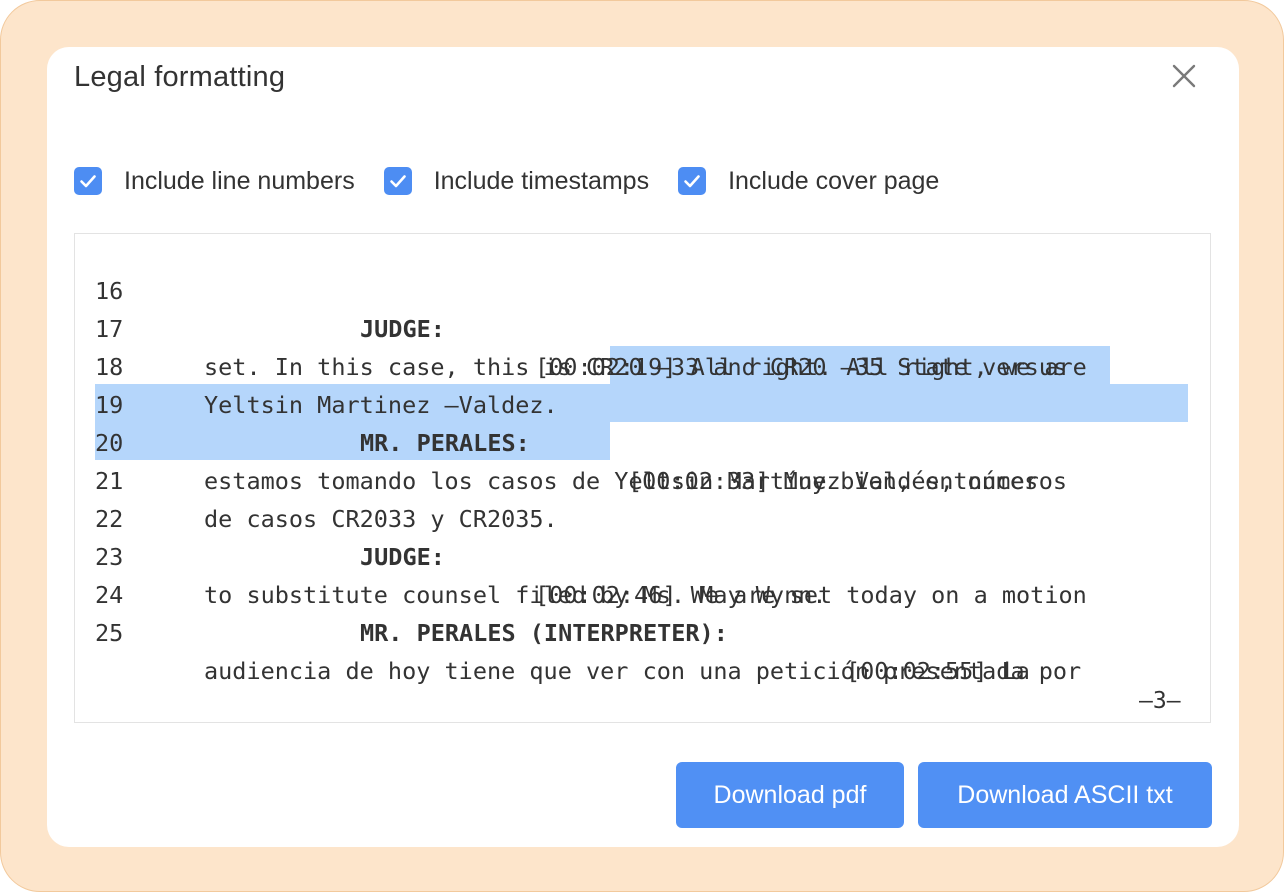  Describe the element at coordinates (381, 519) in the screenshot. I see `line-text: de casos CR2033 y CR2035.` at that location.